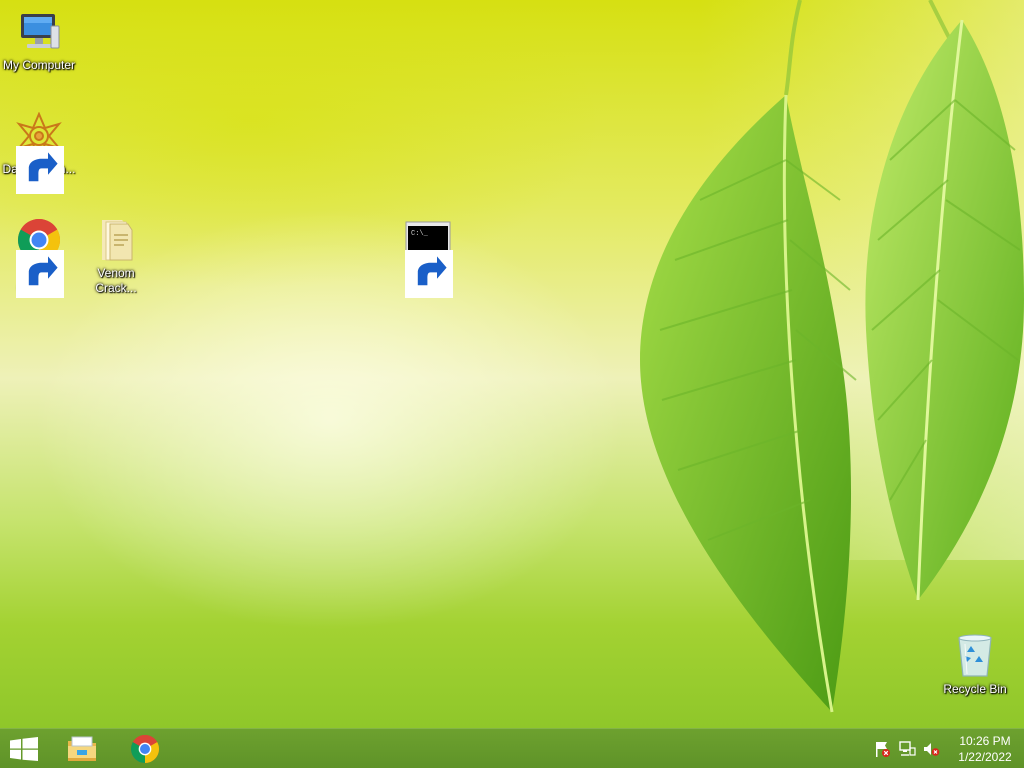 This screenshot has height=769, width=1024. What do you see at coordinates (985, 749) in the screenshot?
I see `taskbar-clock: 10:26 PM 1/22/2022` at bounding box center [985, 749].